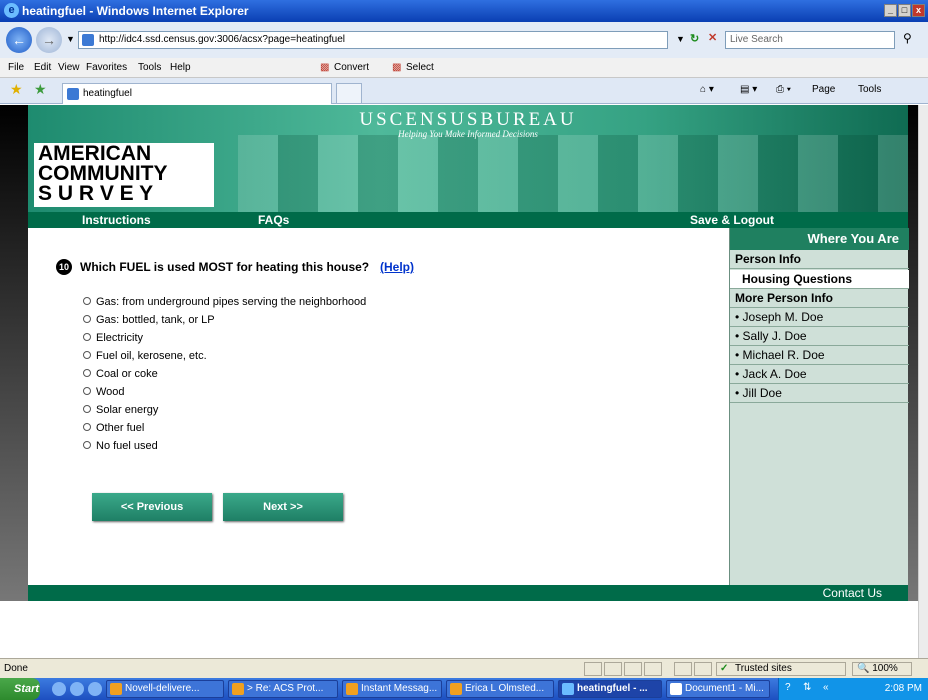  What do you see at coordinates (823, 89) in the screenshot?
I see `page-menu: Page` at bounding box center [823, 89].